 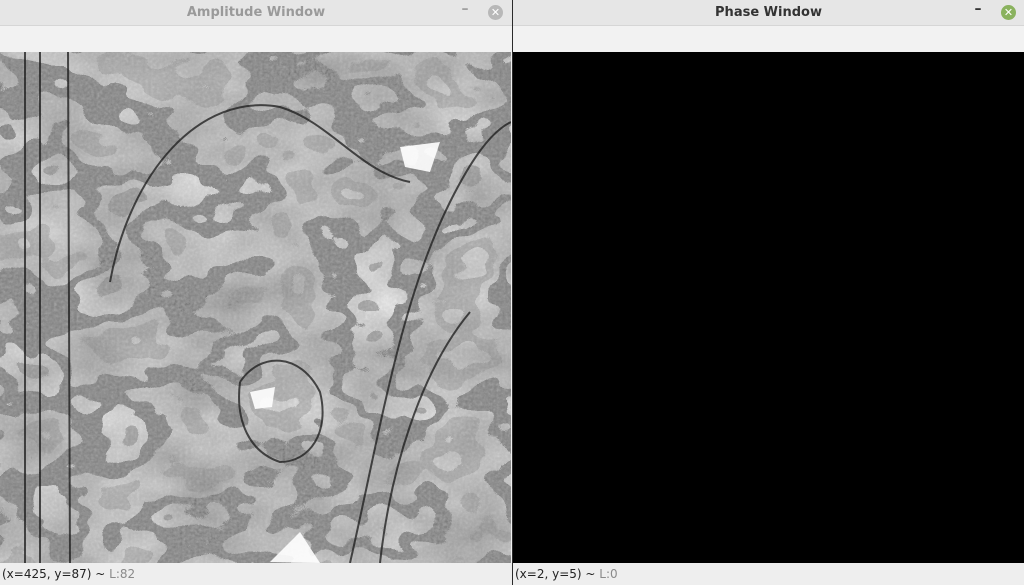 What do you see at coordinates (768, 39) in the screenshot?
I see `phase-toolbar-area` at bounding box center [768, 39].